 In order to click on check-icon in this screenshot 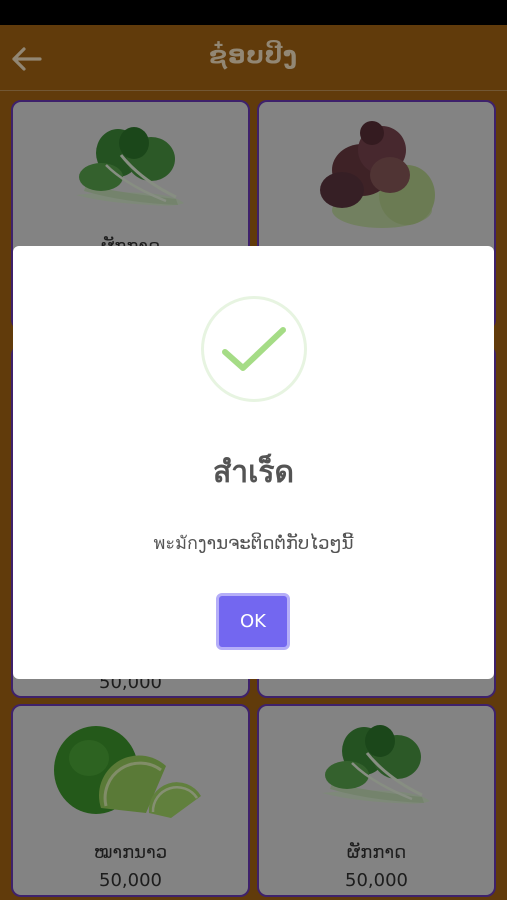, I will do `click(254, 349)`.